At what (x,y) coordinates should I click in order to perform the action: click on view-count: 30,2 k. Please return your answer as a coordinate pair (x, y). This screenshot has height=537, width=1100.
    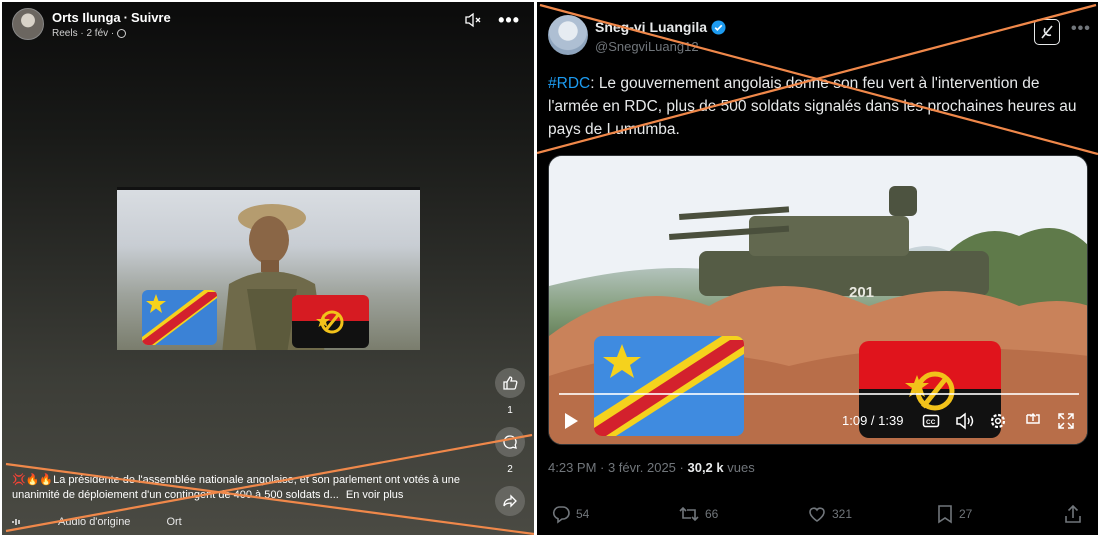
    Looking at the image, I should click on (705, 467).